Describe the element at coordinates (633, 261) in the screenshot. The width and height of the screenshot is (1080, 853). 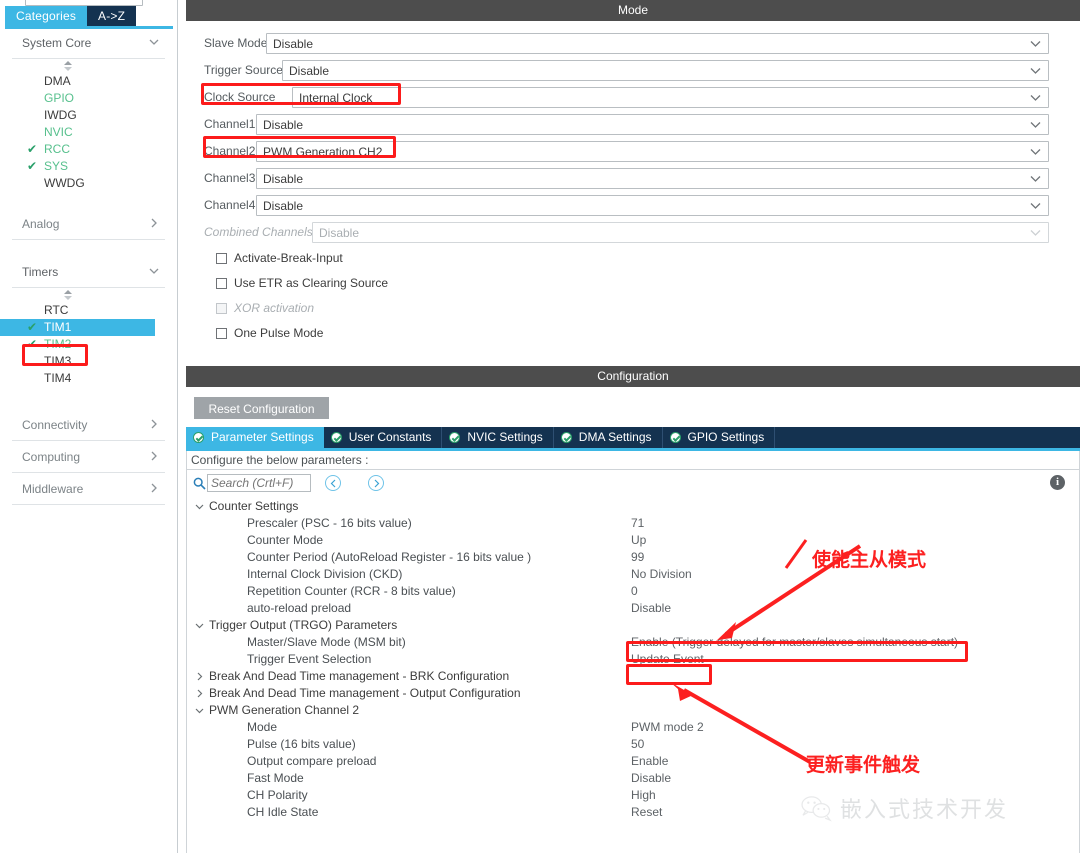
I see `checkbox-row-activate-break-input: Activate-Break-Input` at that location.